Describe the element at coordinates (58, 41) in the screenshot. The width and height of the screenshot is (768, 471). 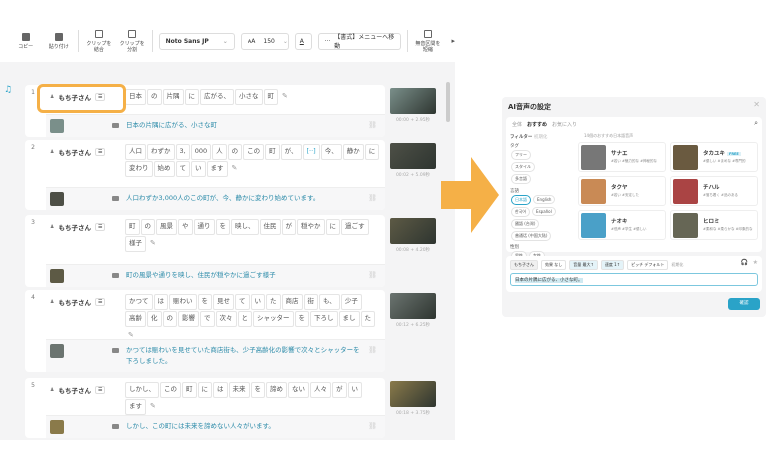
I see `paste-button: 貼り付け` at that location.